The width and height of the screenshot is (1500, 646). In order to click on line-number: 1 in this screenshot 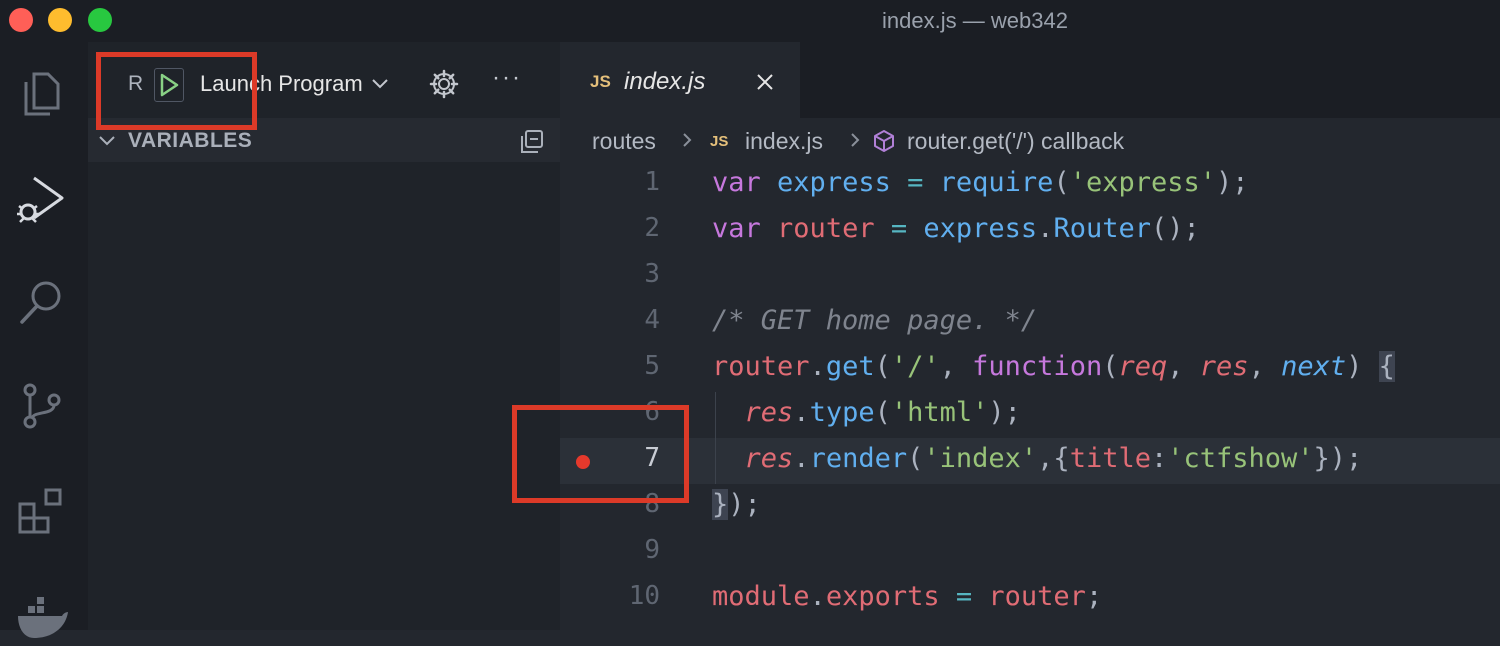, I will do `click(630, 182)`.